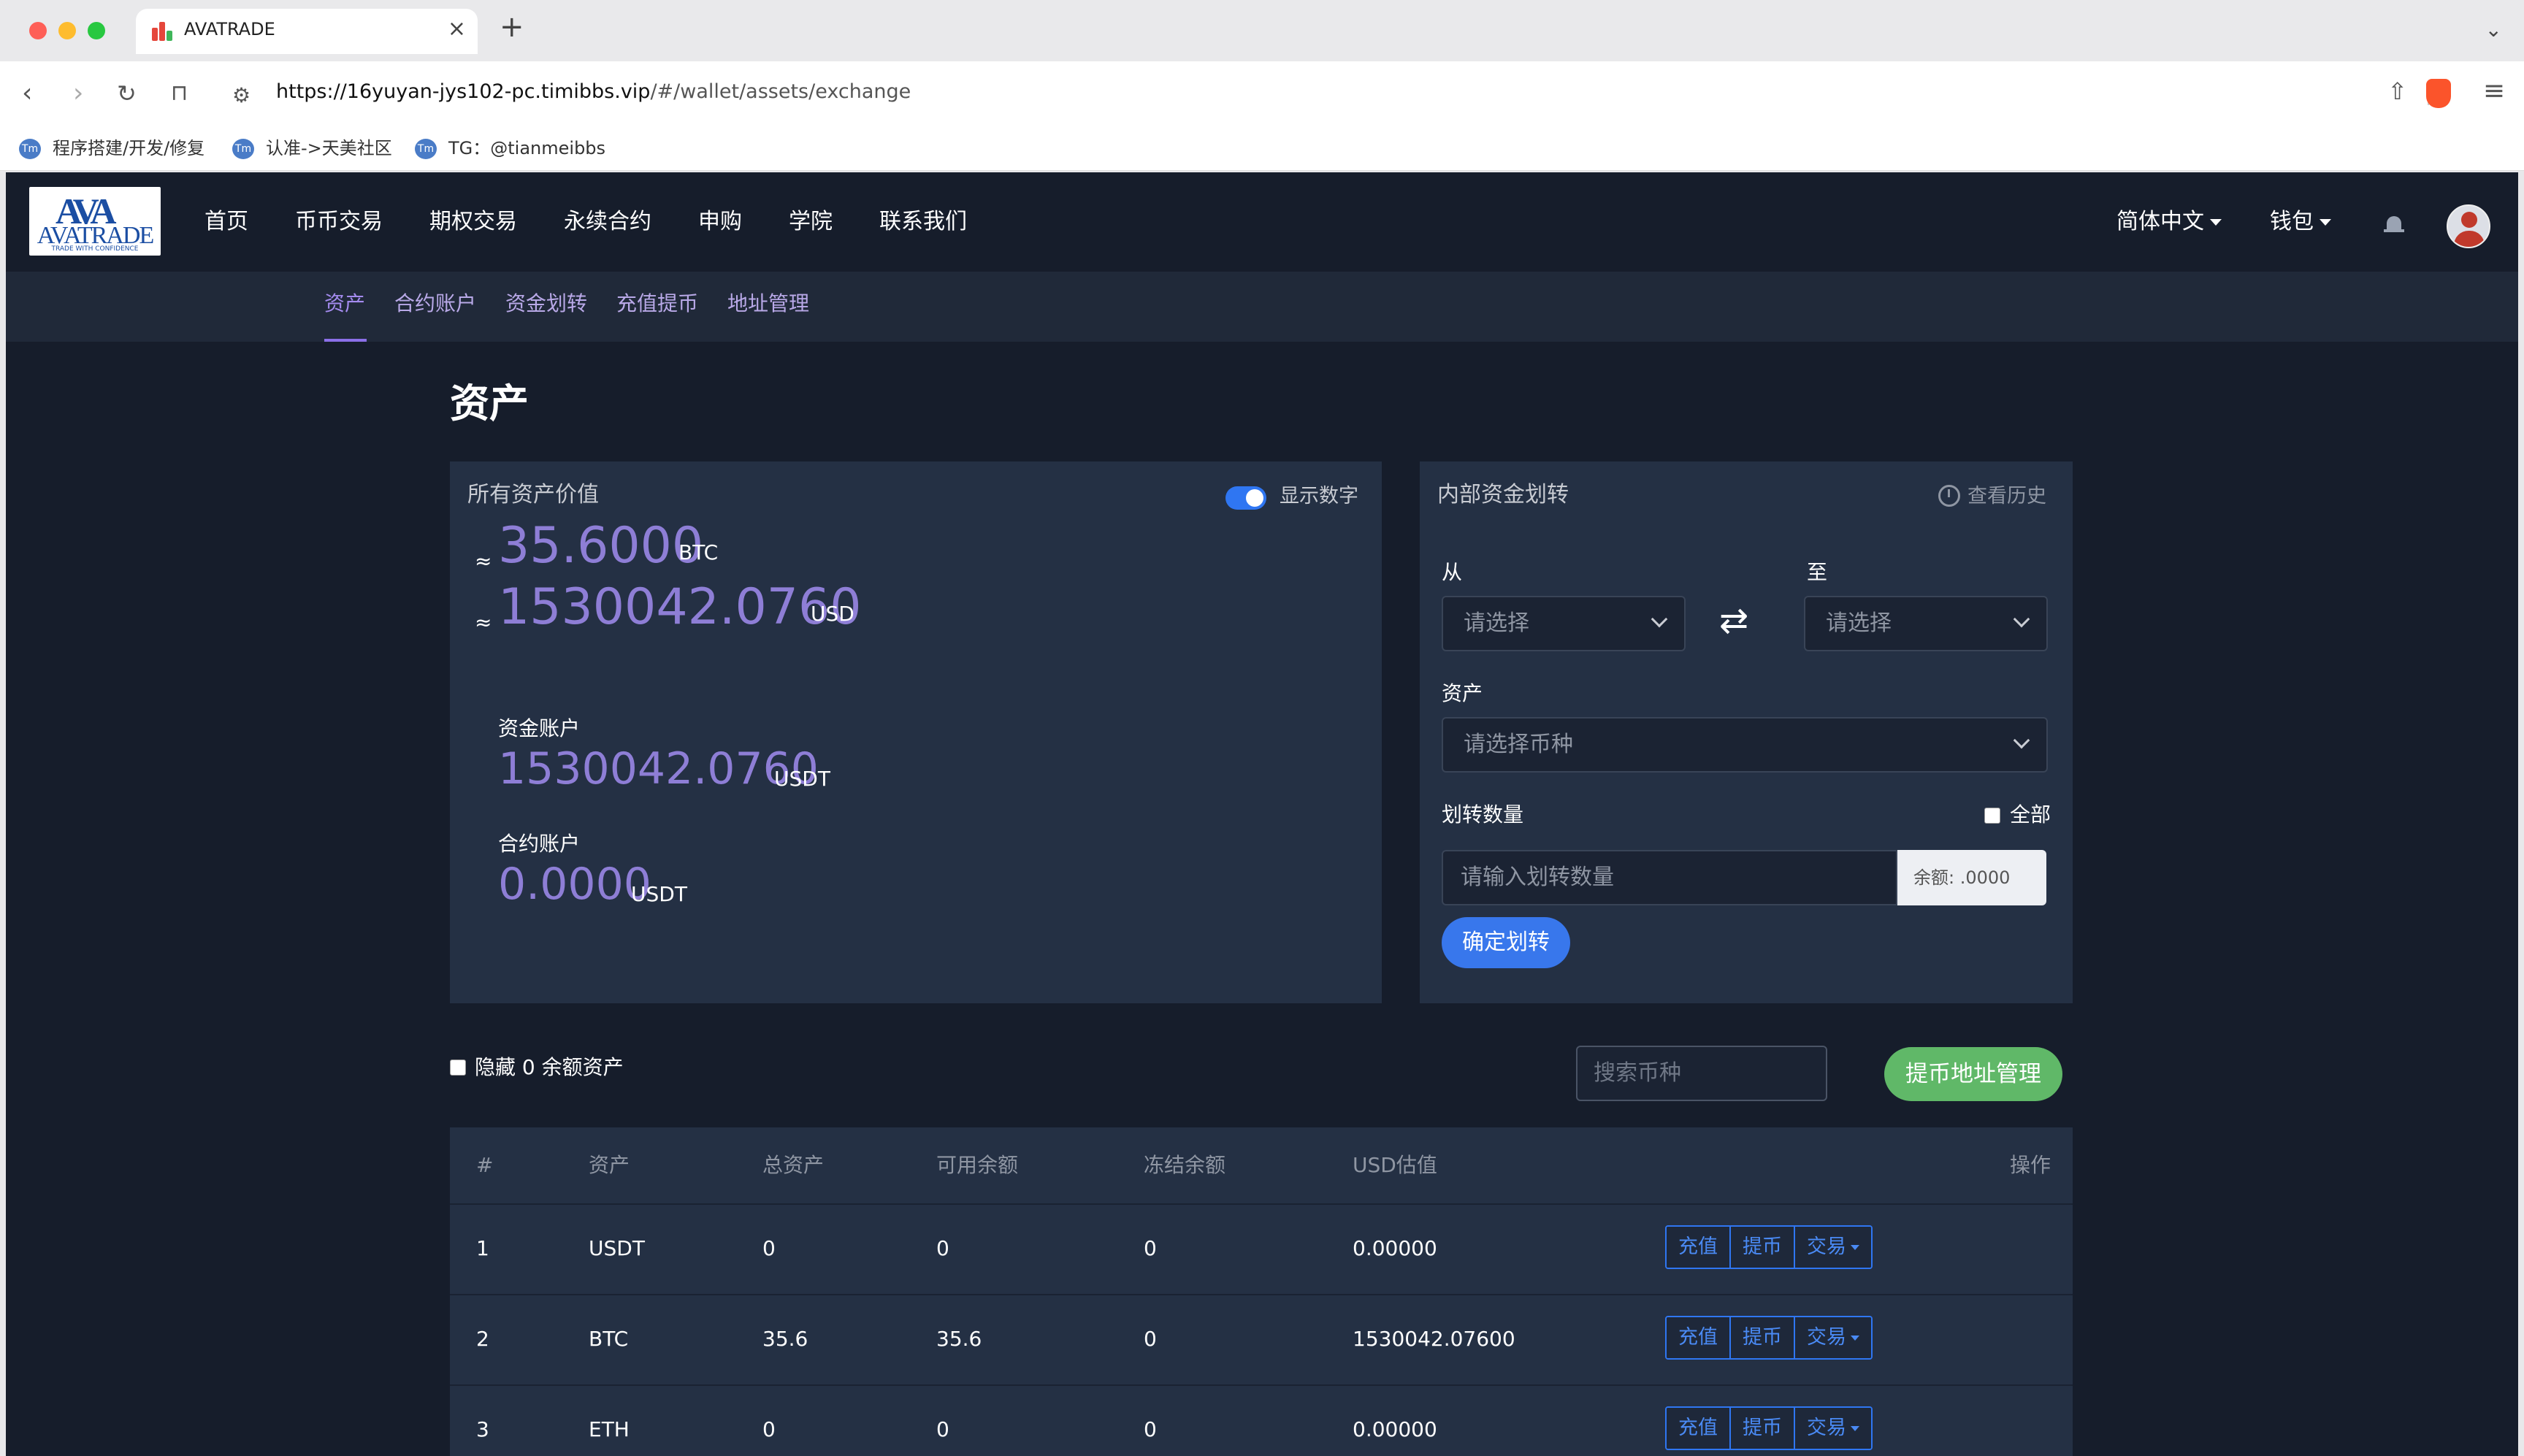 The image size is (2524, 1456). What do you see at coordinates (574, 884) in the screenshot?
I see `contract-account-value: 0.0000` at bounding box center [574, 884].